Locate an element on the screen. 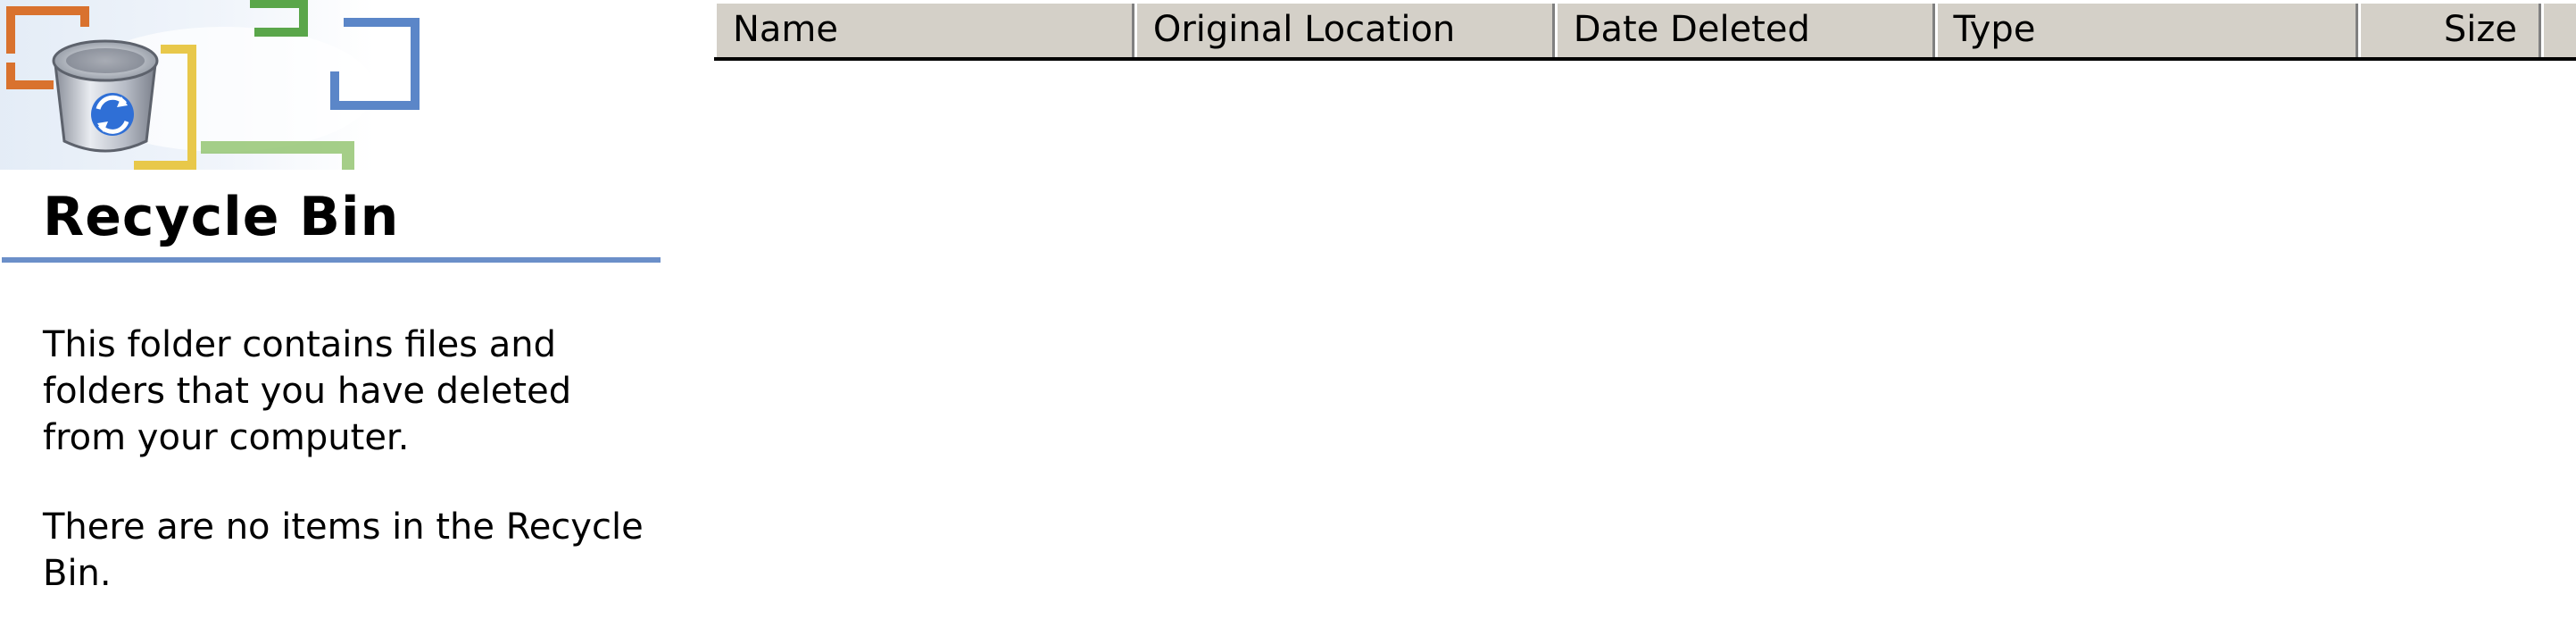 Image resolution: width=2576 pixels, height=636 pixels. pane-divider is located at coordinates (332, 260).